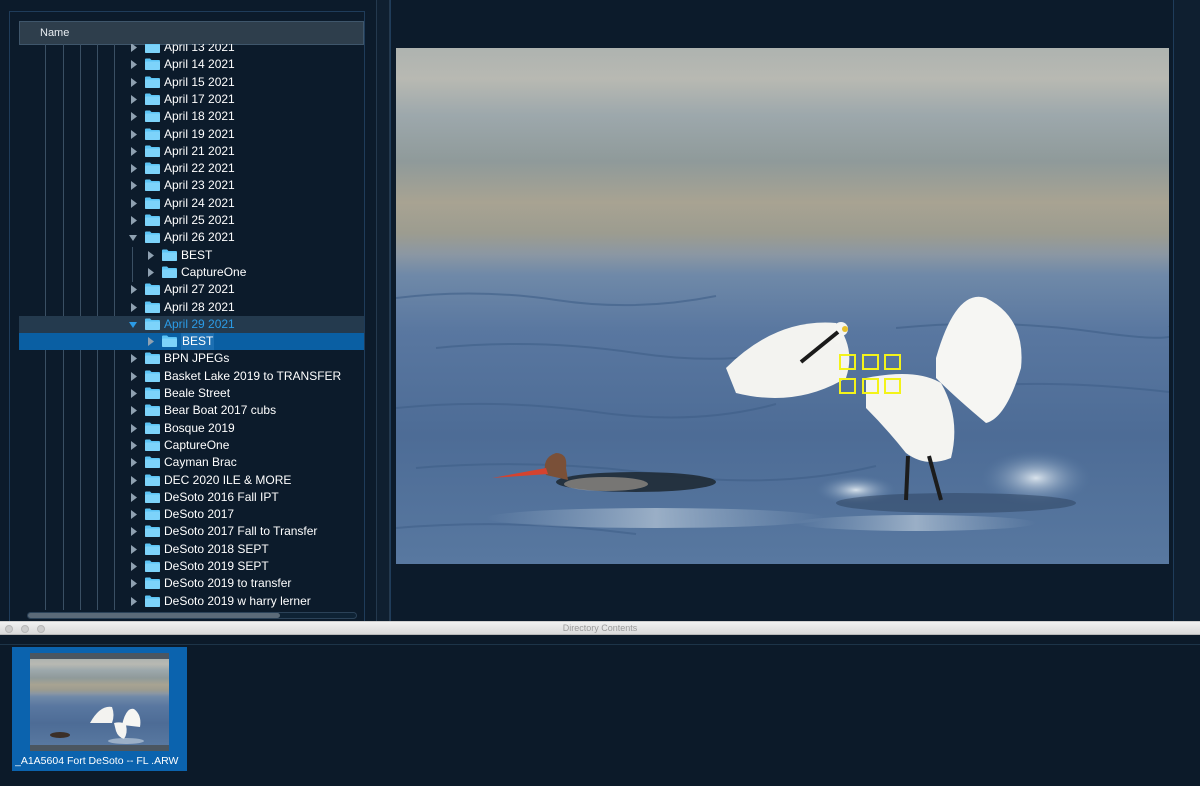 This screenshot has width=1200, height=786. I want to click on folder-row: DeSoto 2017 Fall to Transfer, so click(191, 531).